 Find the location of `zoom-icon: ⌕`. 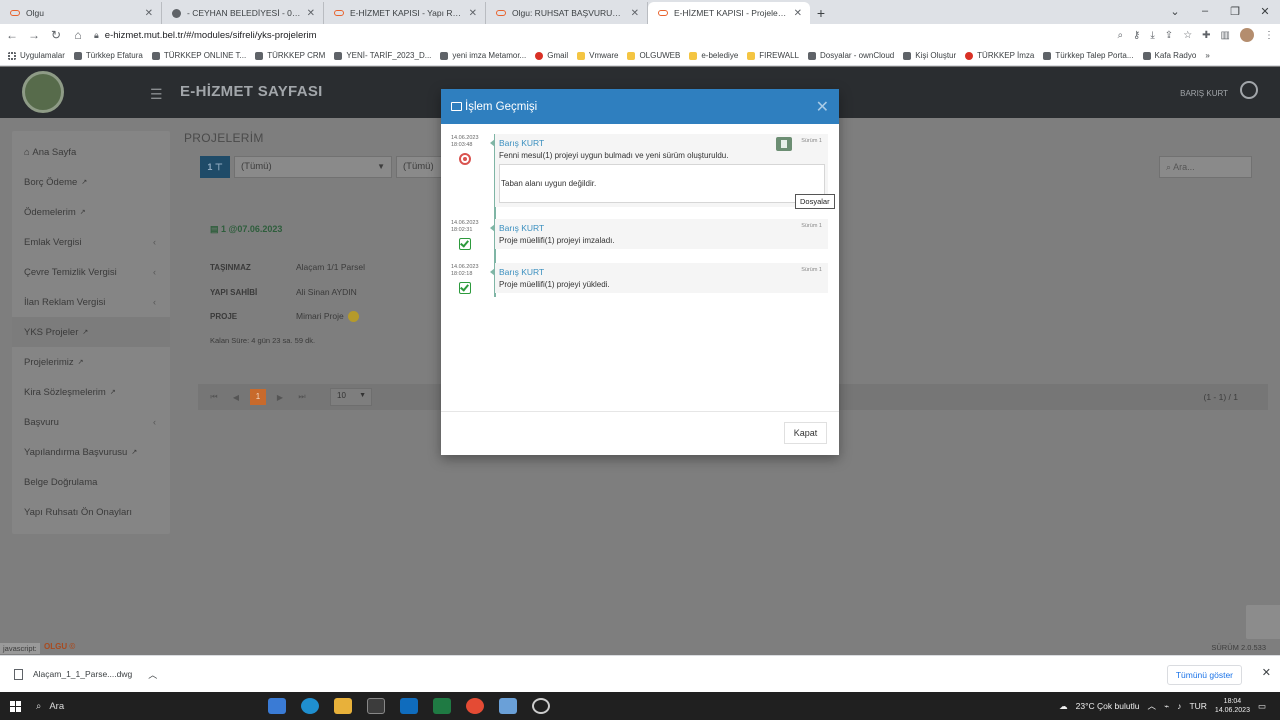

zoom-icon: ⌕ is located at coordinates (1120, 35).